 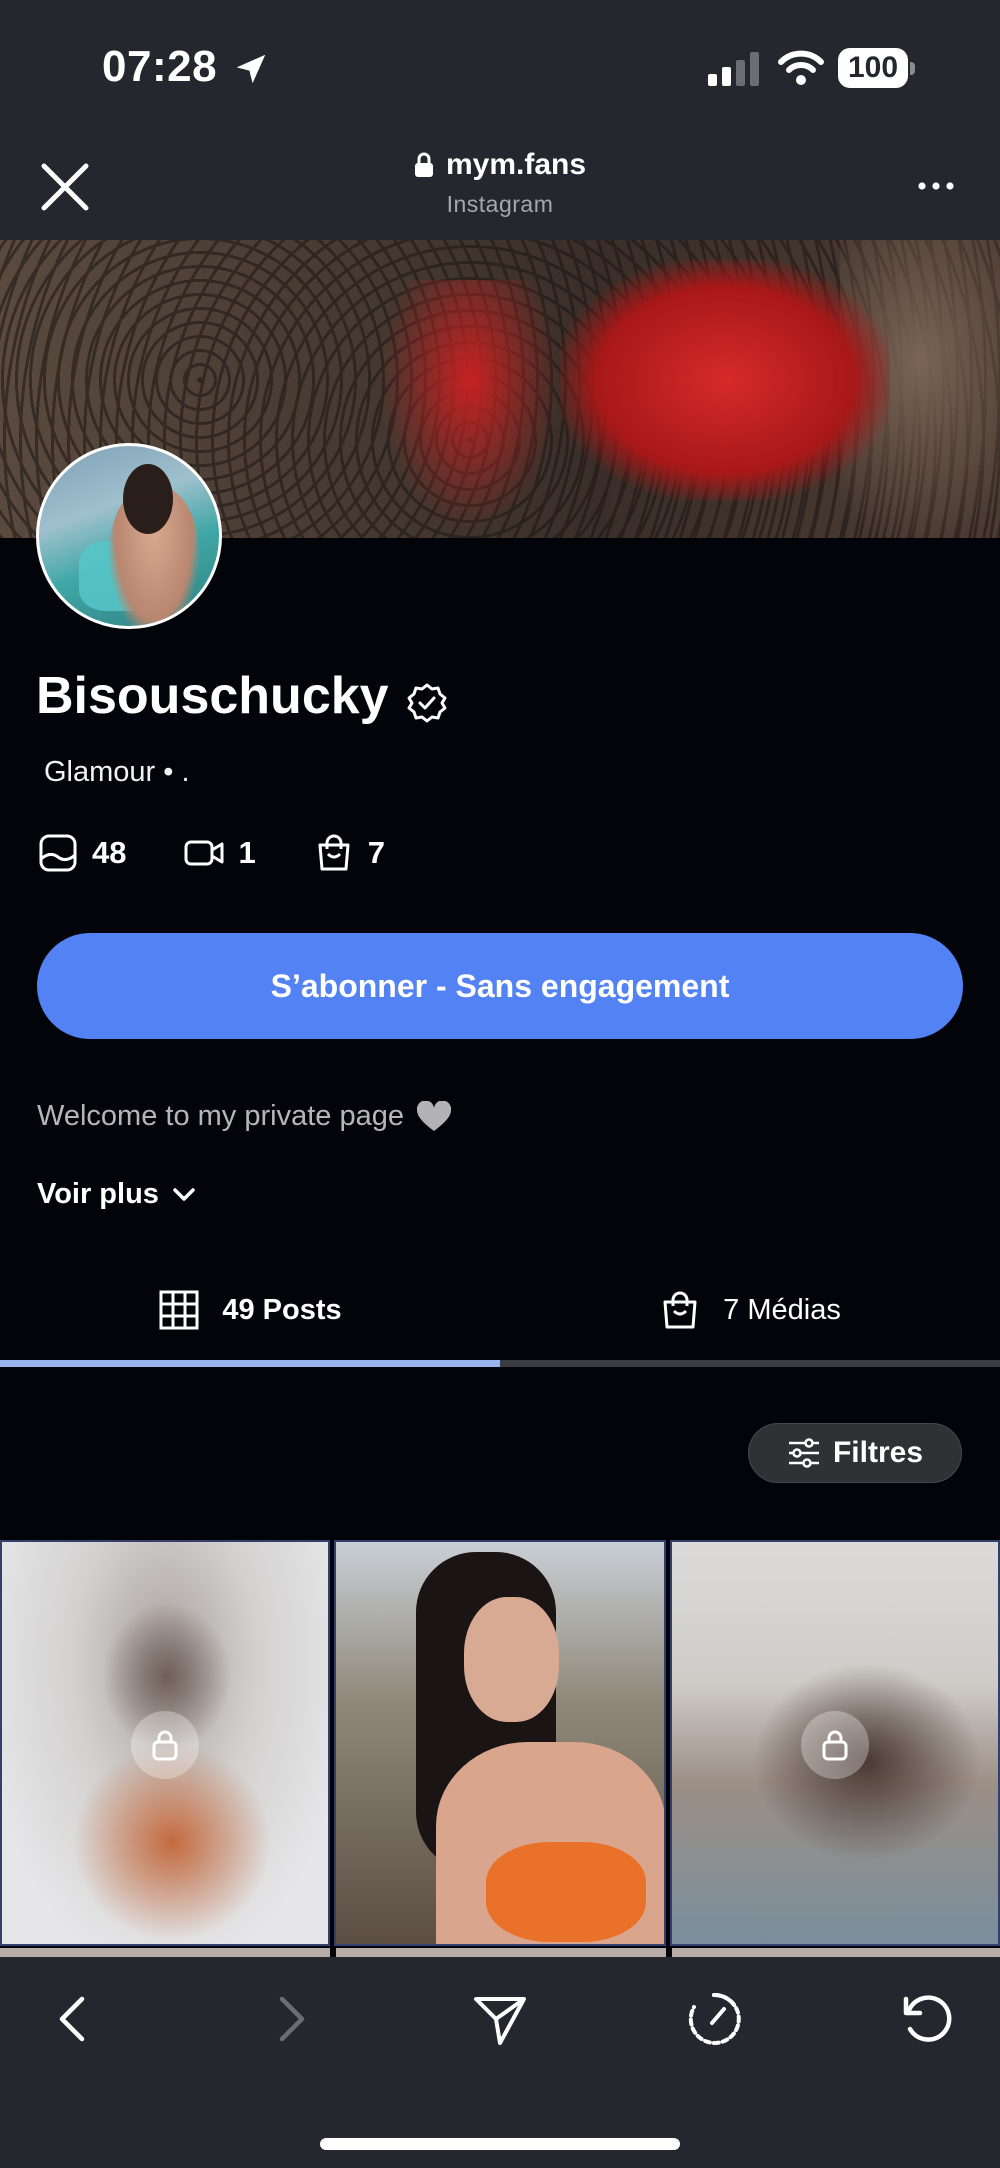 What do you see at coordinates (117, 772) in the screenshot?
I see `profile-tagline: Glamour • .` at bounding box center [117, 772].